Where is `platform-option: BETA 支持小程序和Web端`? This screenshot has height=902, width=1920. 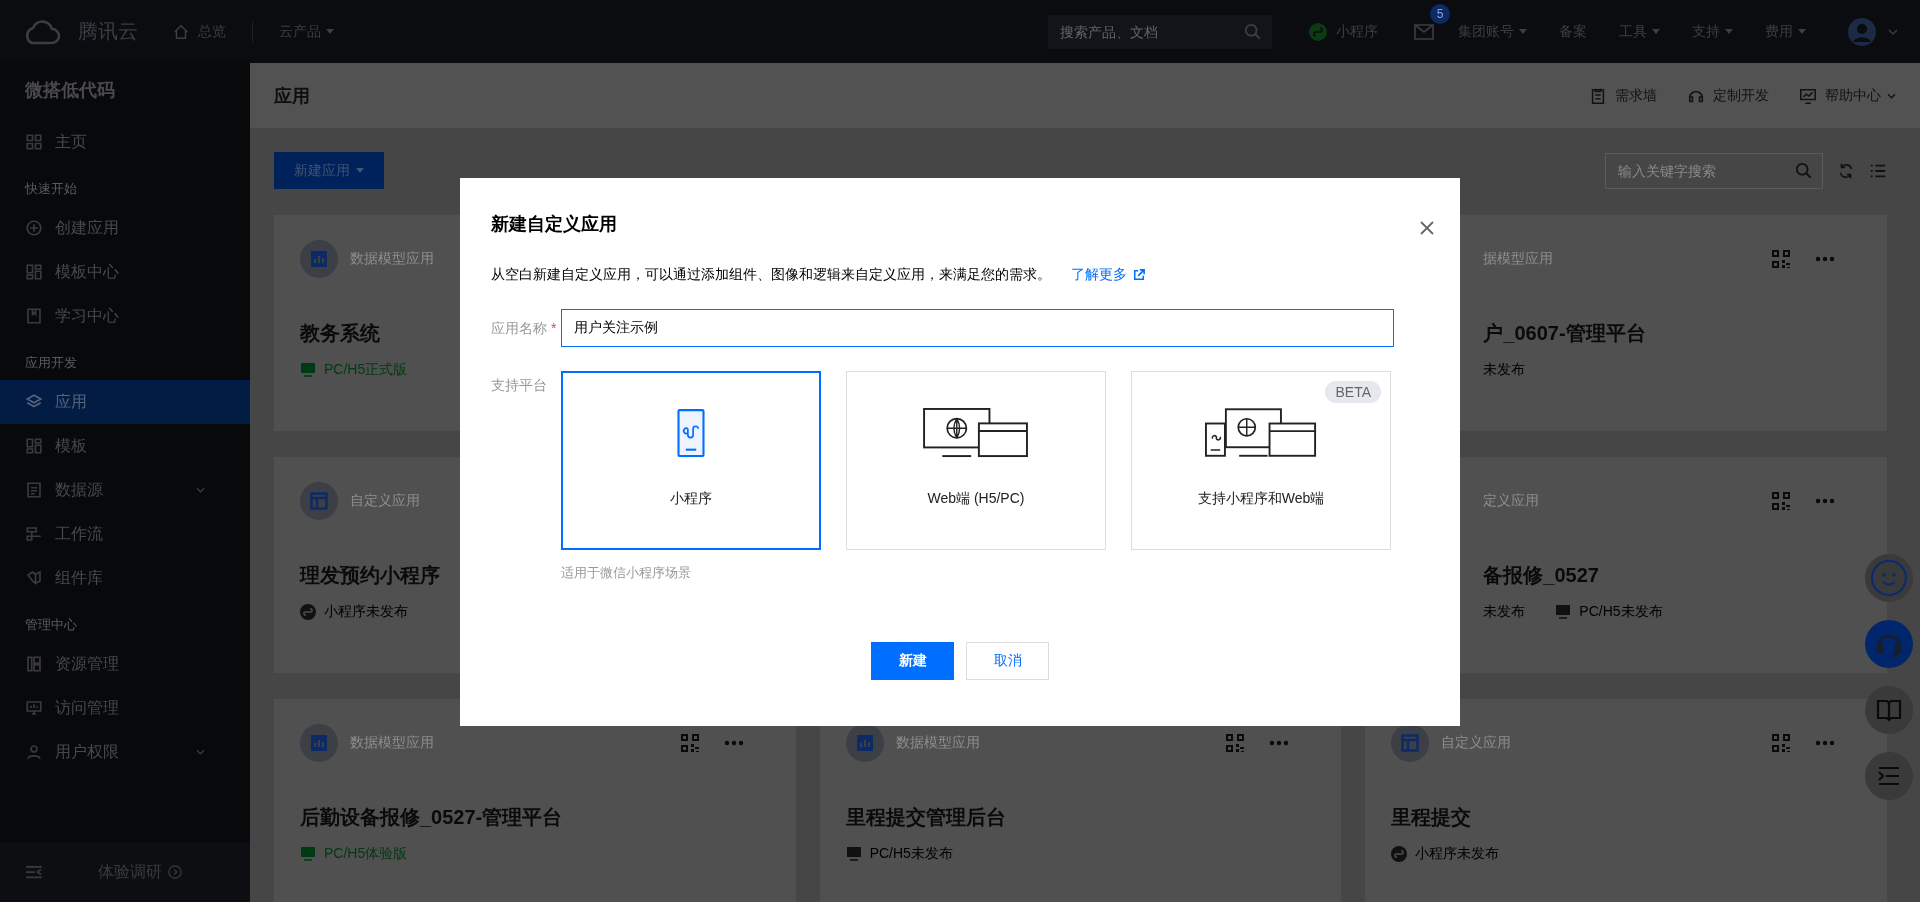
platform-option: BETA 支持小程序和Web端 is located at coordinates (1261, 460).